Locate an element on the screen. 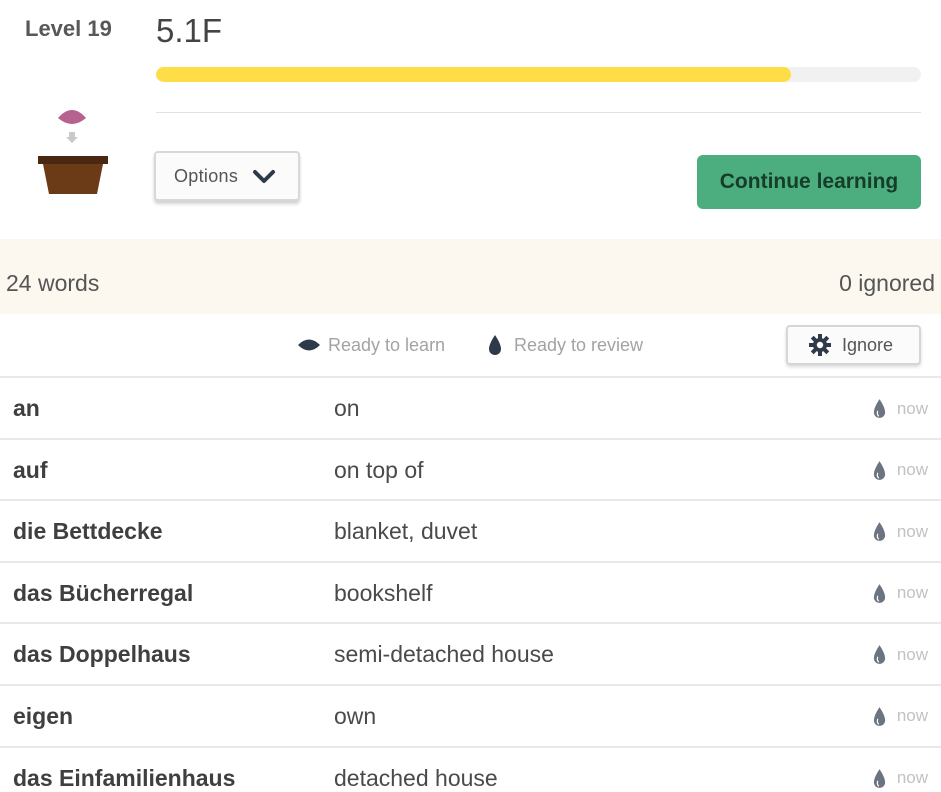 This screenshot has height=792, width=941. word-text: auf is located at coordinates (30, 469).